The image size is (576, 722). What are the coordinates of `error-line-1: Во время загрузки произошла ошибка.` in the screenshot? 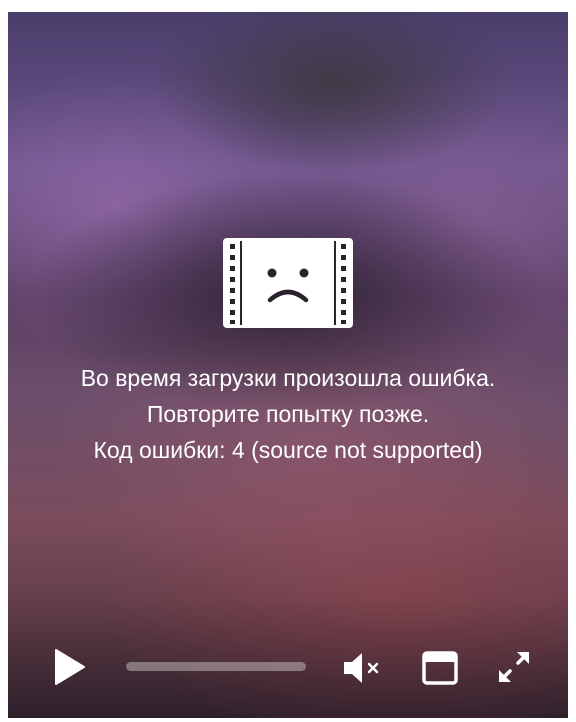 It's located at (288, 378).